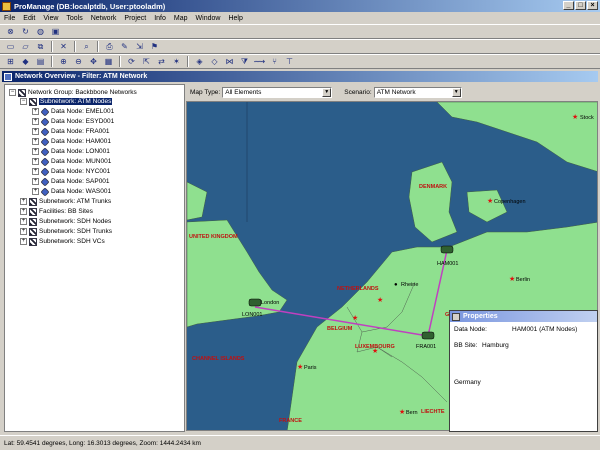  I want to click on tree-item-data-node: + Data Node: ESYD001, so click(73, 121).